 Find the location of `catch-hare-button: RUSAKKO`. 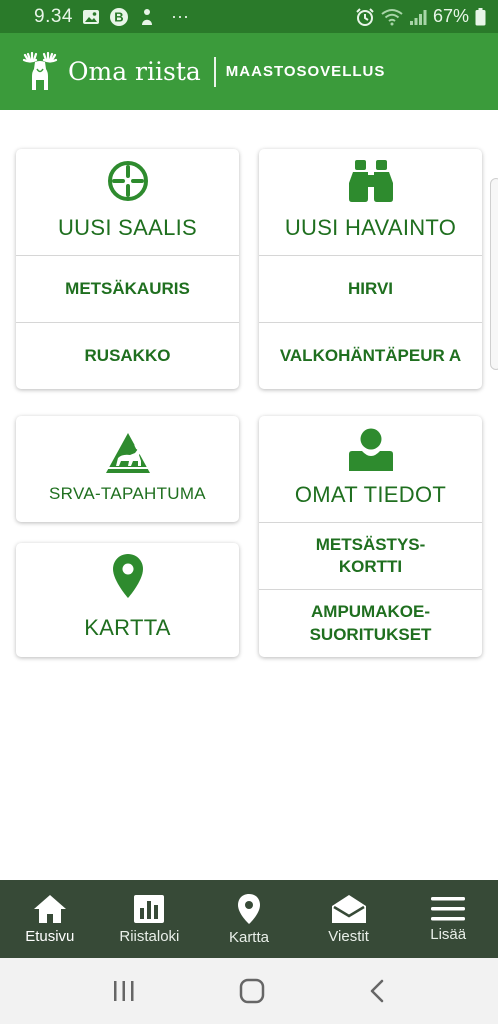

catch-hare-button: RUSAKKO is located at coordinates (127, 355).